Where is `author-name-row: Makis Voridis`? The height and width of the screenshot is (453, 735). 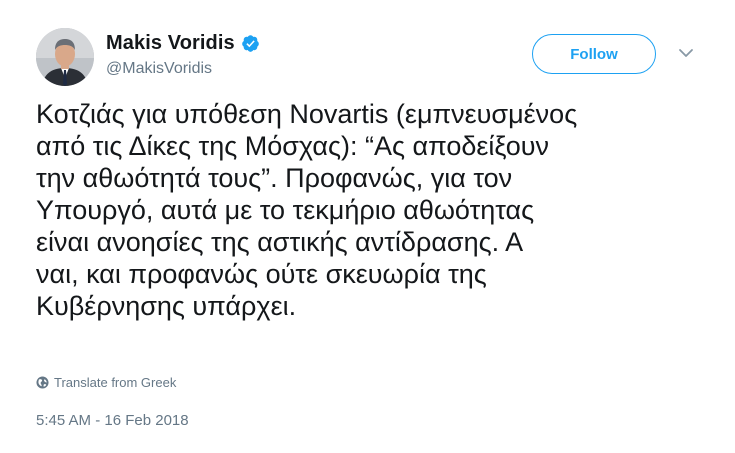 author-name-row: Makis Voridis is located at coordinates (183, 43).